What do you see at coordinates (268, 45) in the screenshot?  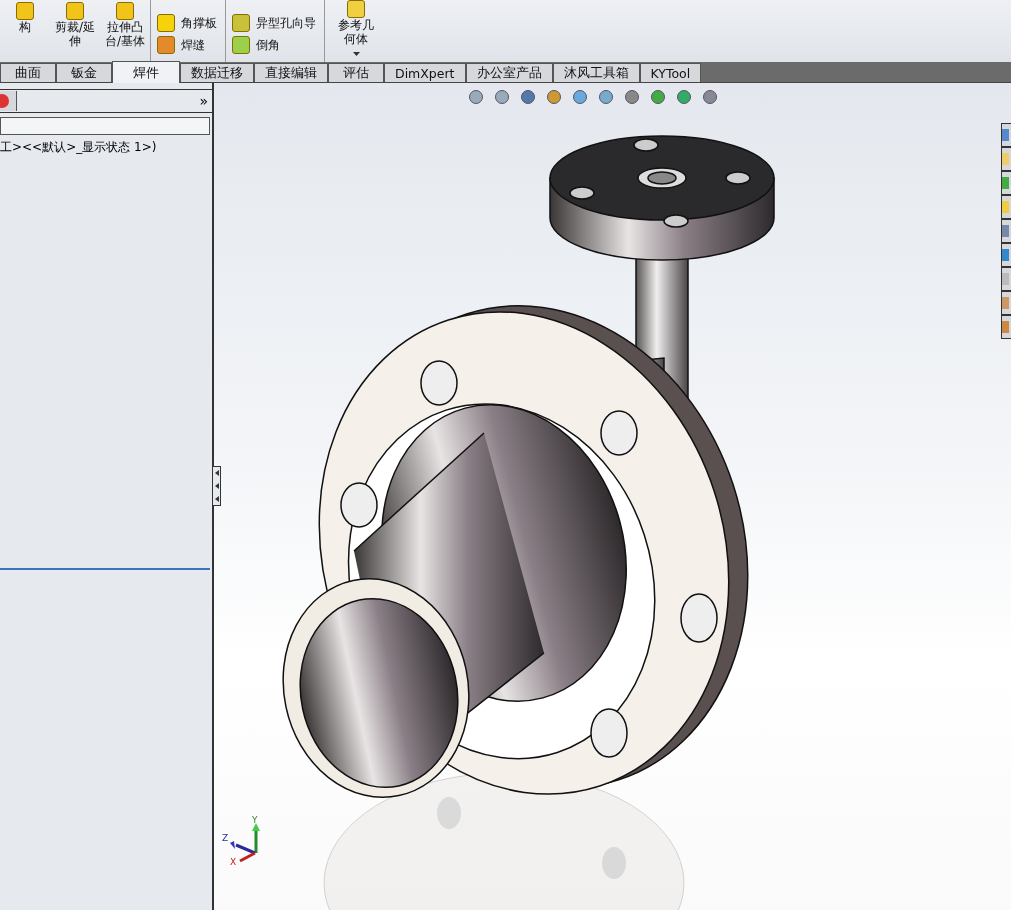 I see `ribbon-button: 倒角` at bounding box center [268, 45].